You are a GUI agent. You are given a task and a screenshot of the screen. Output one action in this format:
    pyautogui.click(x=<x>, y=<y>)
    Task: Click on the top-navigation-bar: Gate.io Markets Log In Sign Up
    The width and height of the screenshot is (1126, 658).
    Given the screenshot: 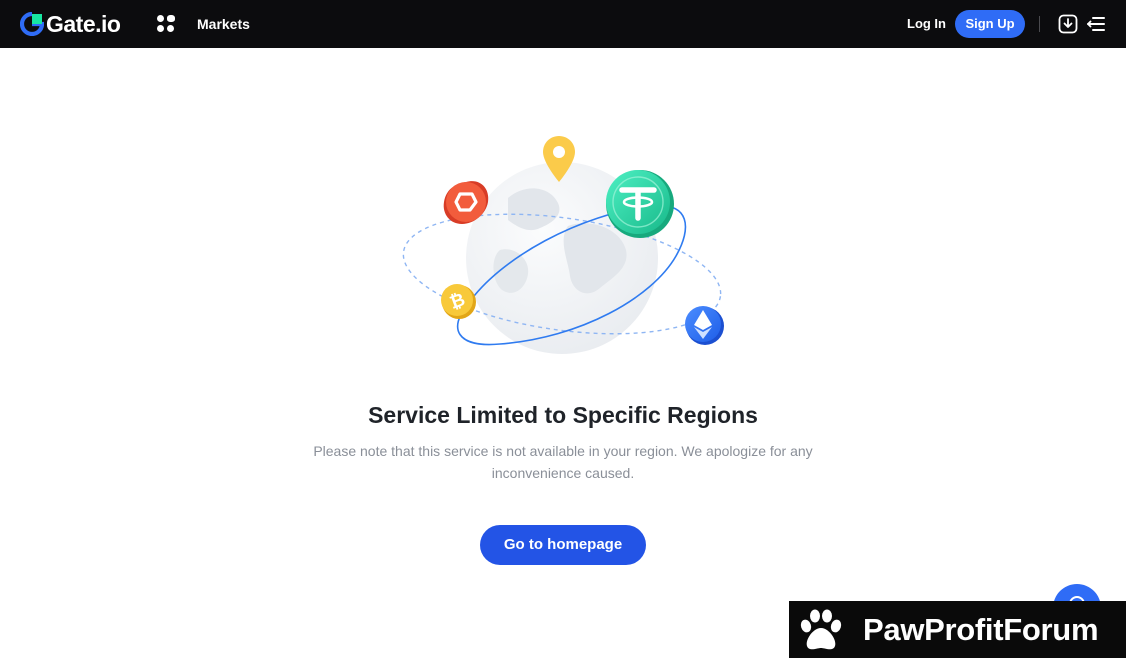 What is the action you would take?
    pyautogui.click(x=563, y=24)
    